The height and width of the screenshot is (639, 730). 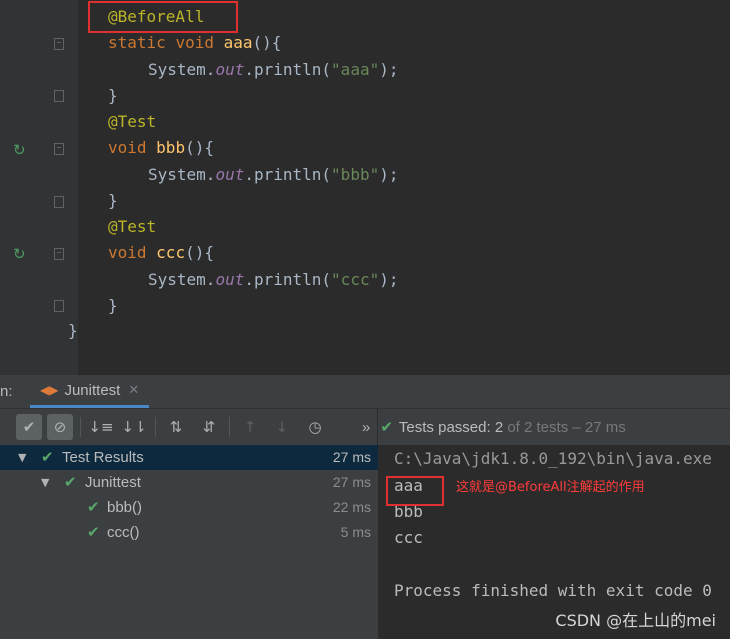 What do you see at coordinates (189, 457) in the screenshot?
I see `tree-row-test-results: ▼ ✔ Test Results 27 ms` at bounding box center [189, 457].